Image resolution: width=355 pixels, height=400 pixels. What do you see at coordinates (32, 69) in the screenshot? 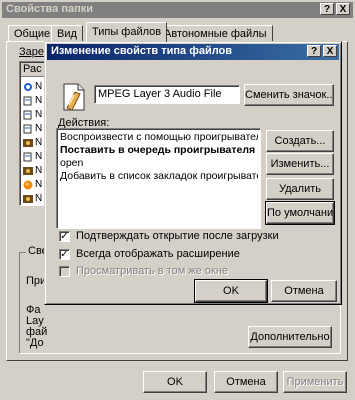
I see `list-header-extension: Рас` at bounding box center [32, 69].